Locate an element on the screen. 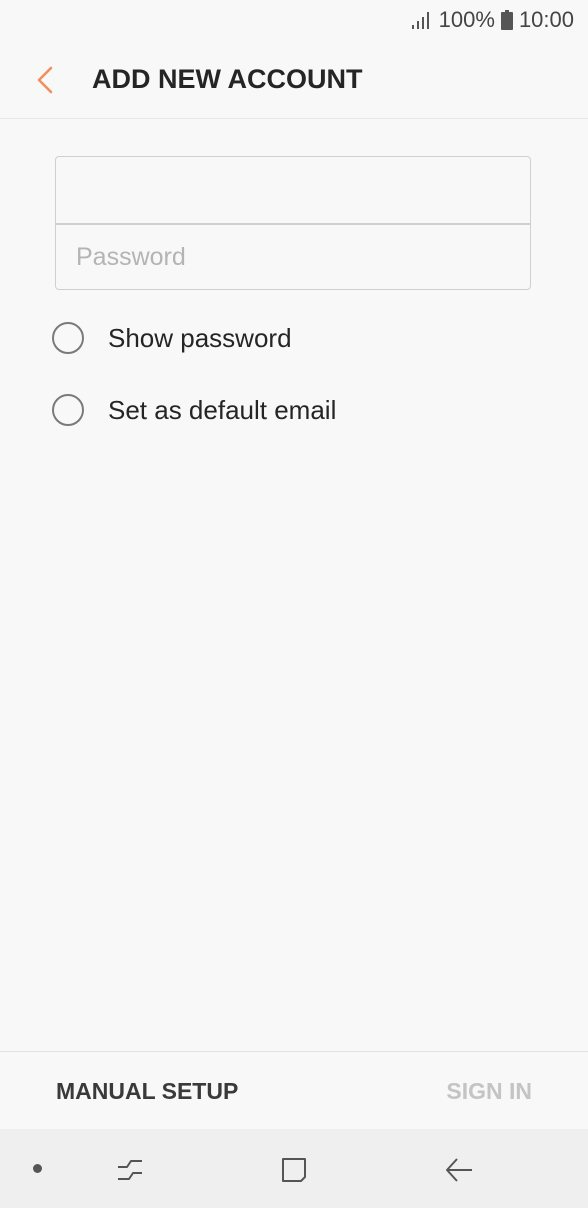 Image resolution: width=588 pixels, height=1208 pixels. sign-in-button: SIGN IN is located at coordinates (489, 1091).